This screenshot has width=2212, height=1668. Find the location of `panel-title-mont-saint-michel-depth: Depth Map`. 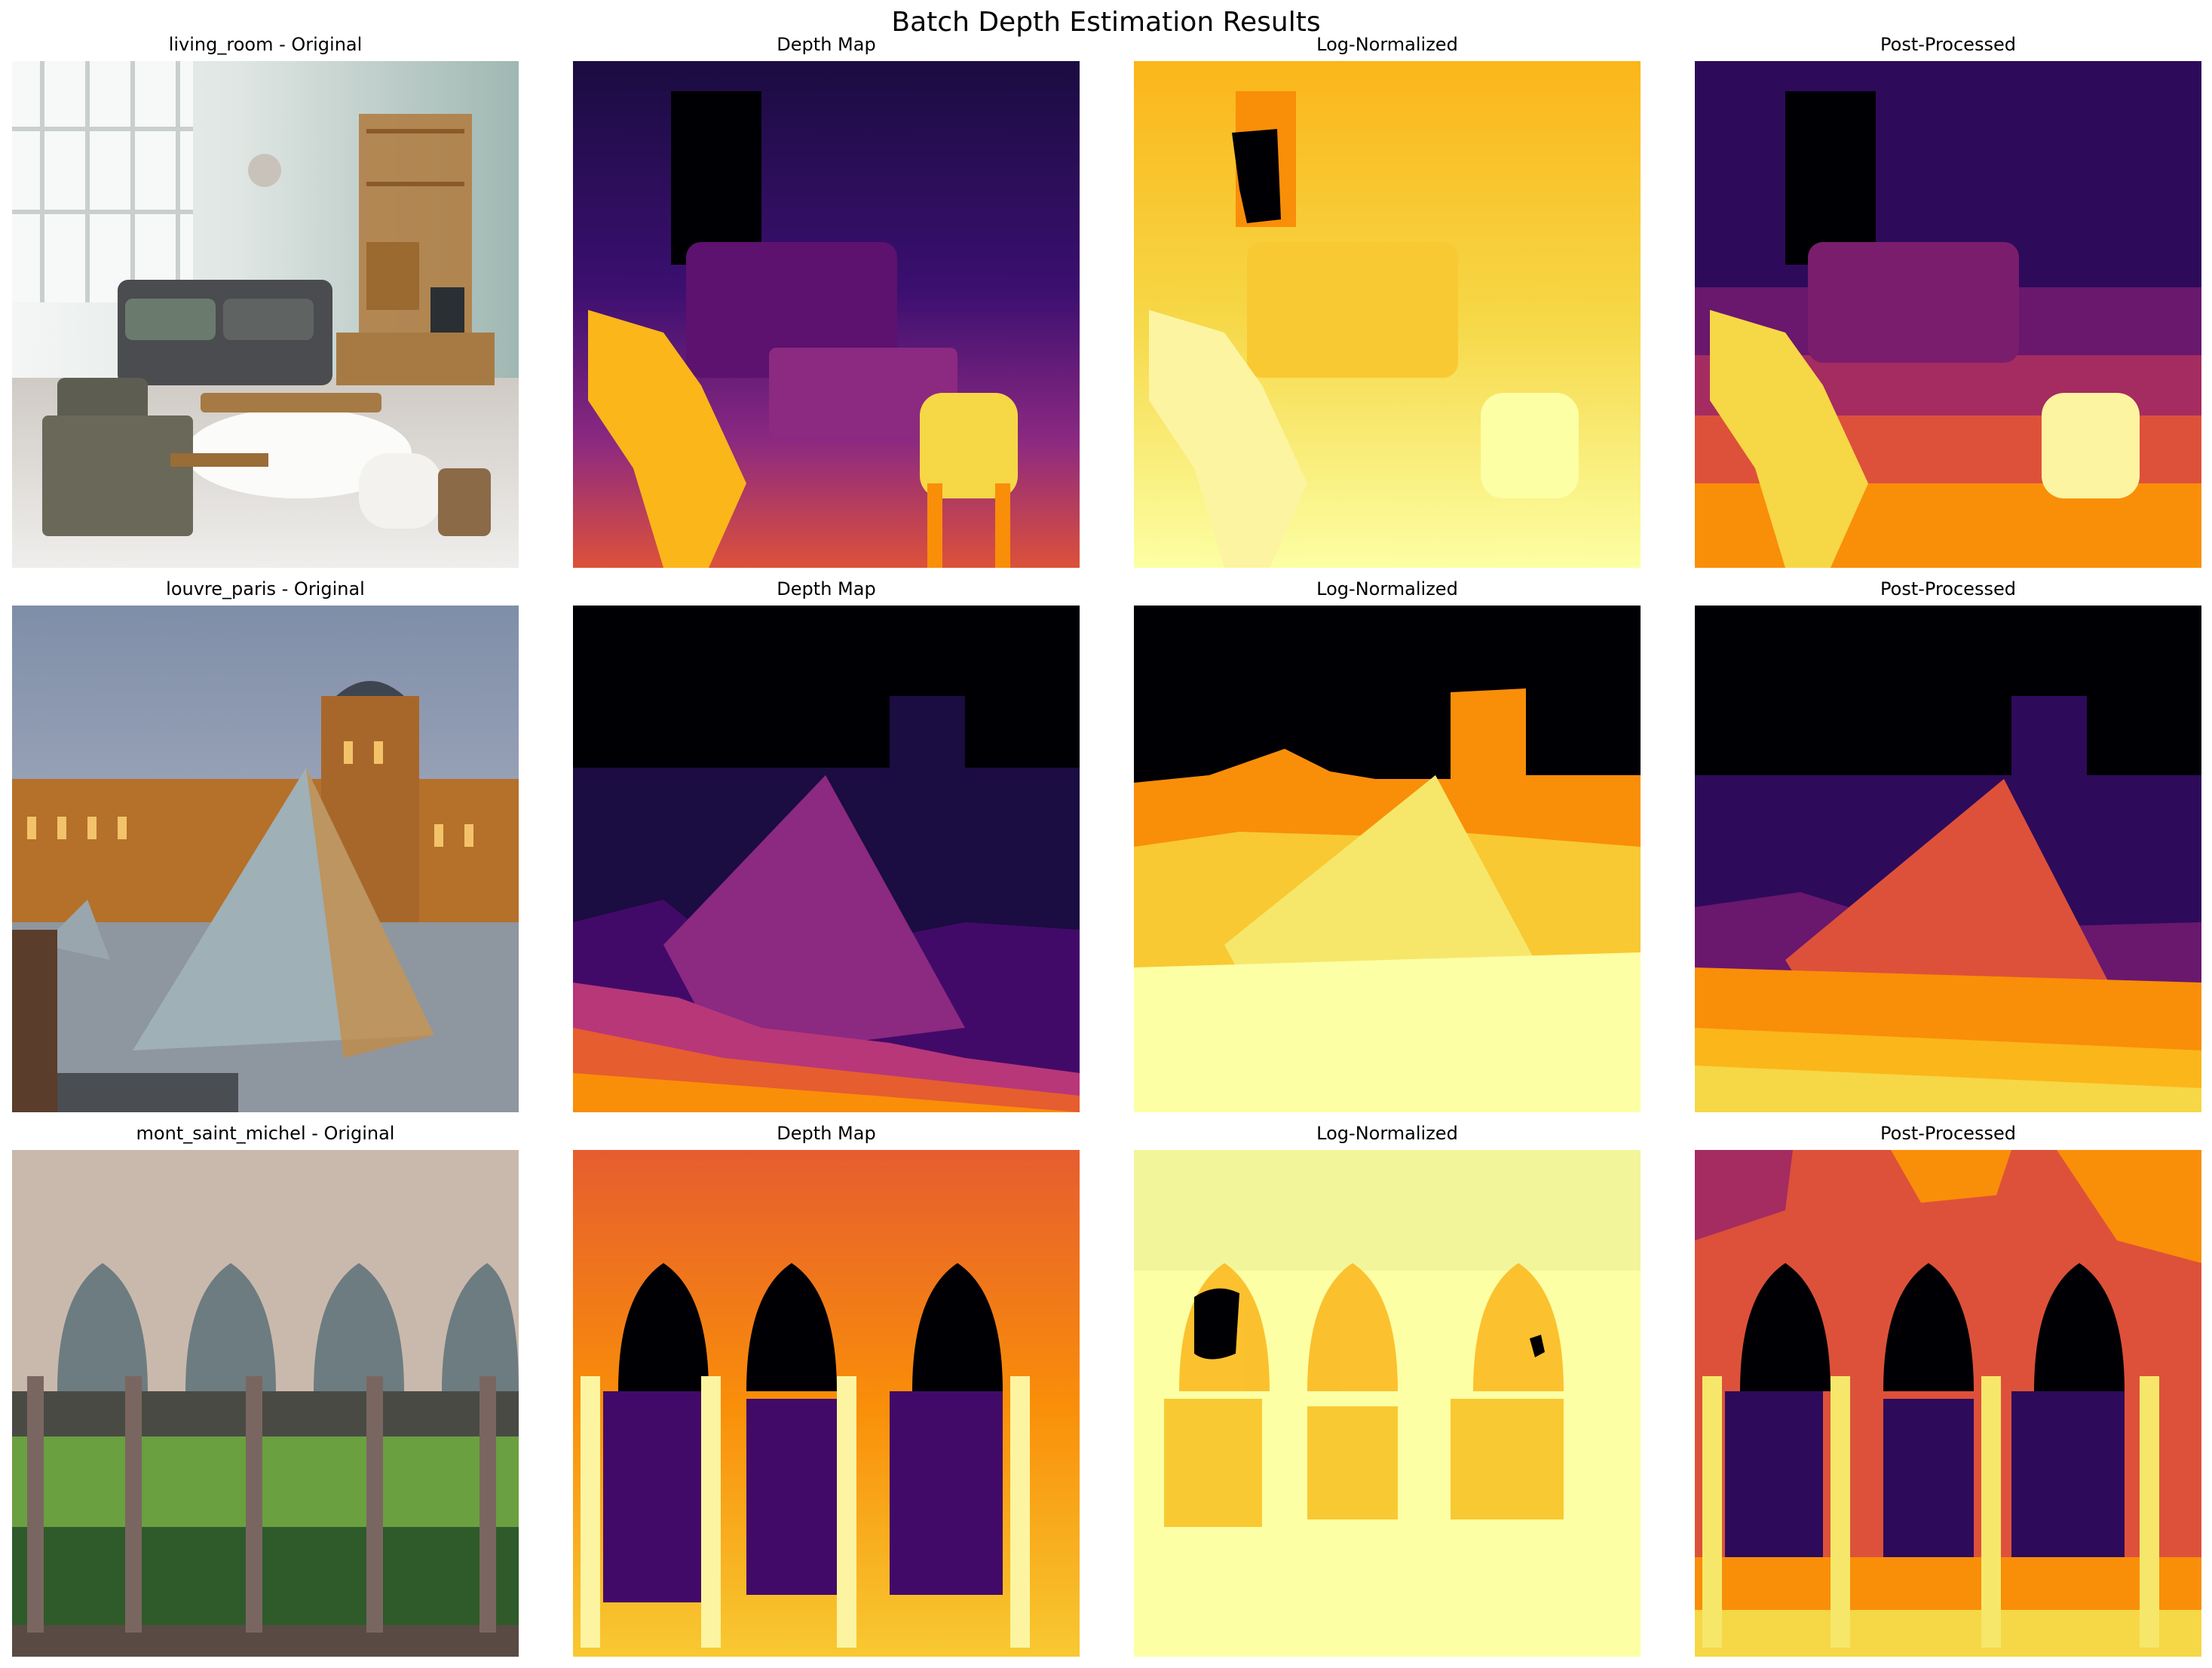

panel-title-mont-saint-michel-depth: Depth Map is located at coordinates (826, 1133).